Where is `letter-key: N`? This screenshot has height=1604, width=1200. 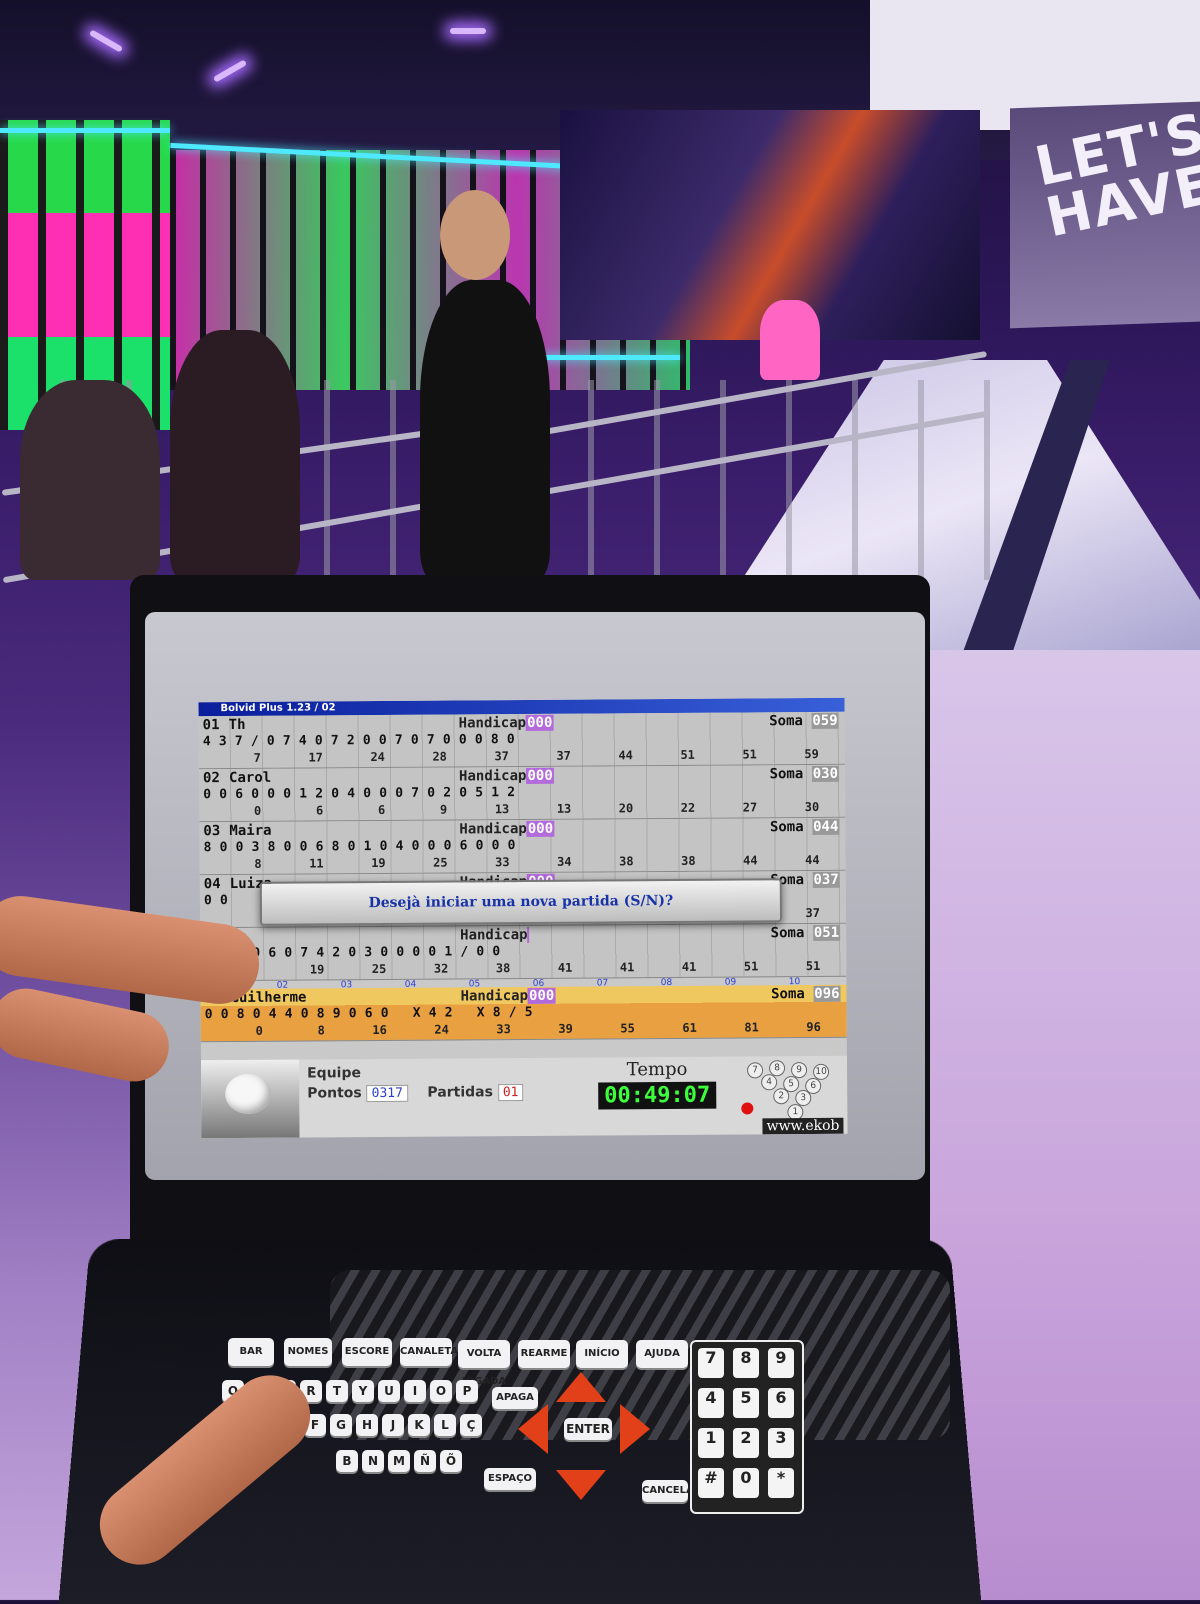
letter-key: N is located at coordinates (373, 1461).